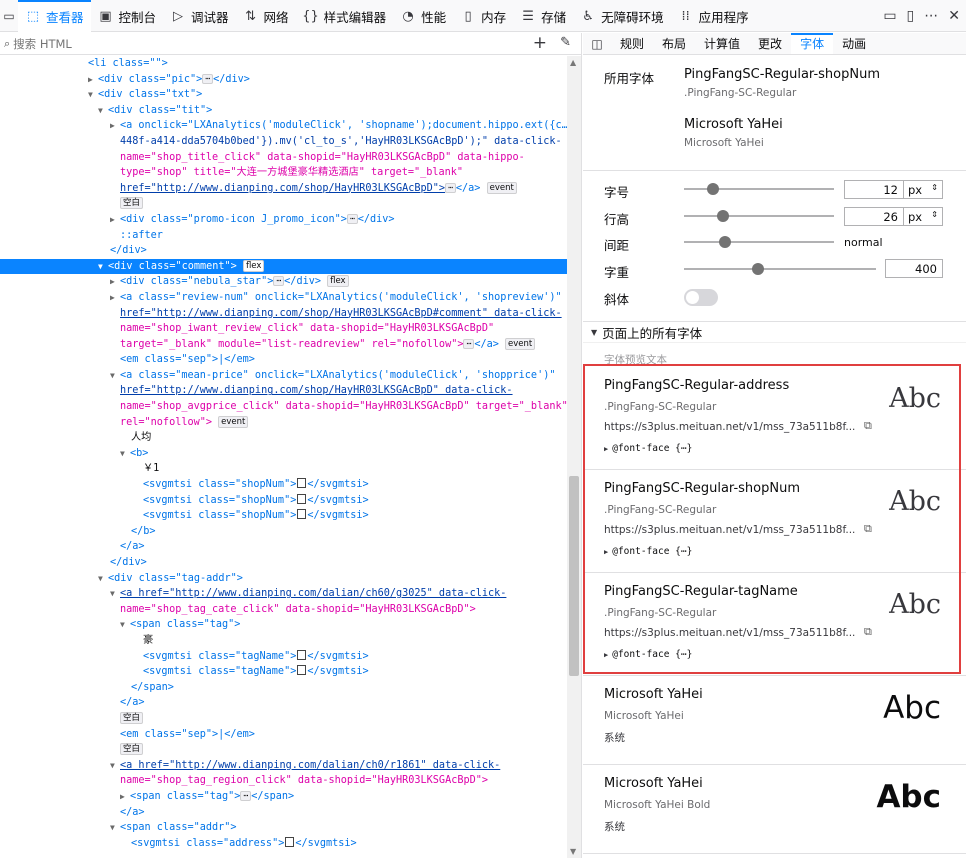  I want to click on tab-rules: 规则, so click(632, 43).